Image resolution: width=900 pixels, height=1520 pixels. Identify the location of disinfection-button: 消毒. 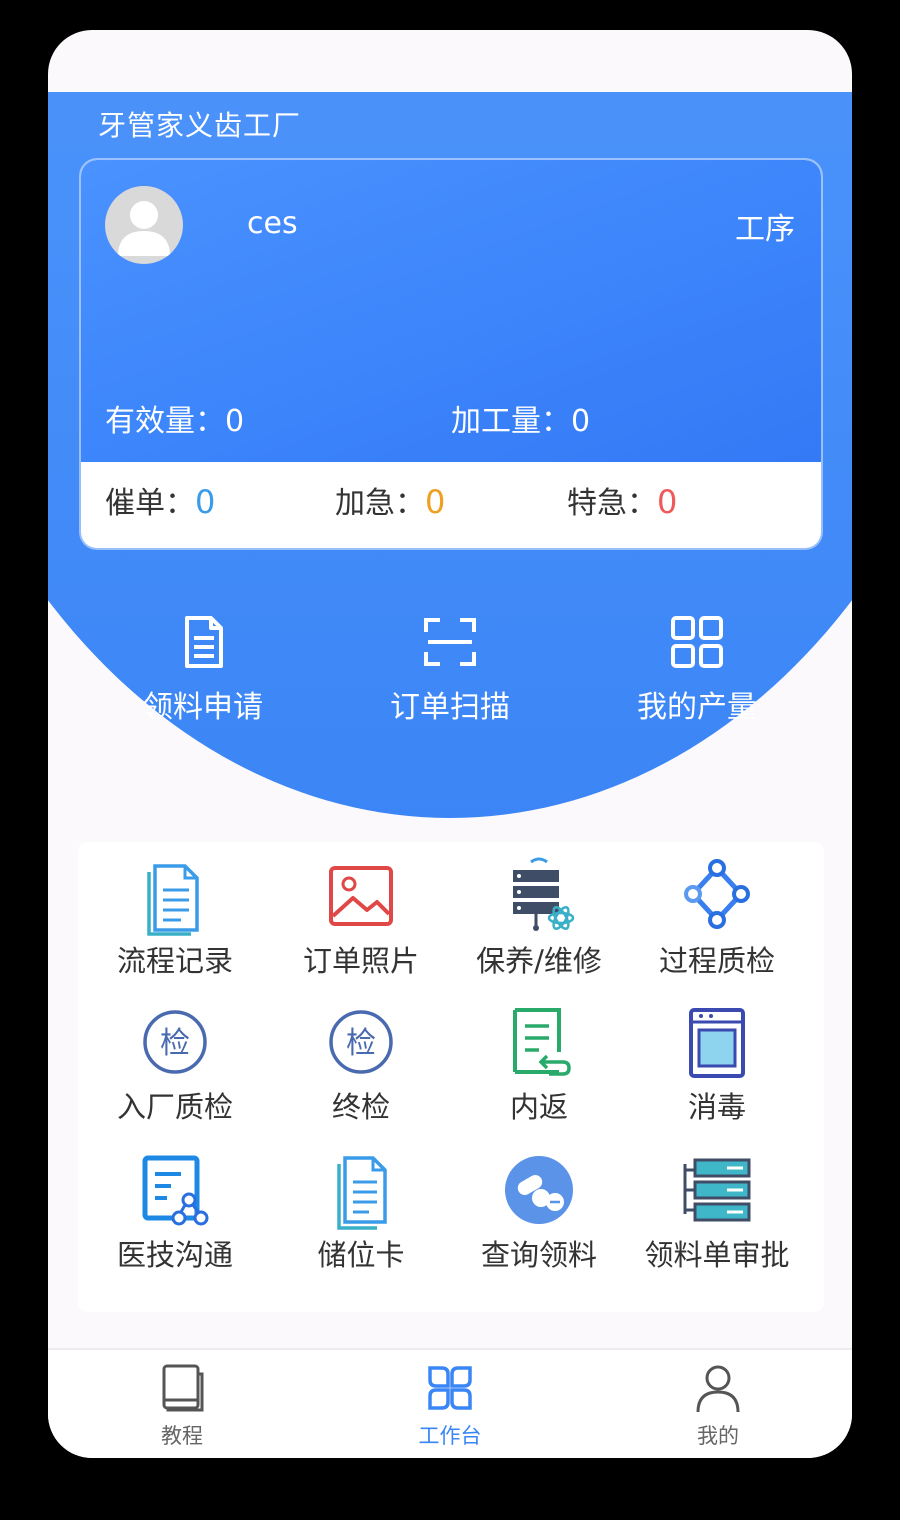
(717, 1064).